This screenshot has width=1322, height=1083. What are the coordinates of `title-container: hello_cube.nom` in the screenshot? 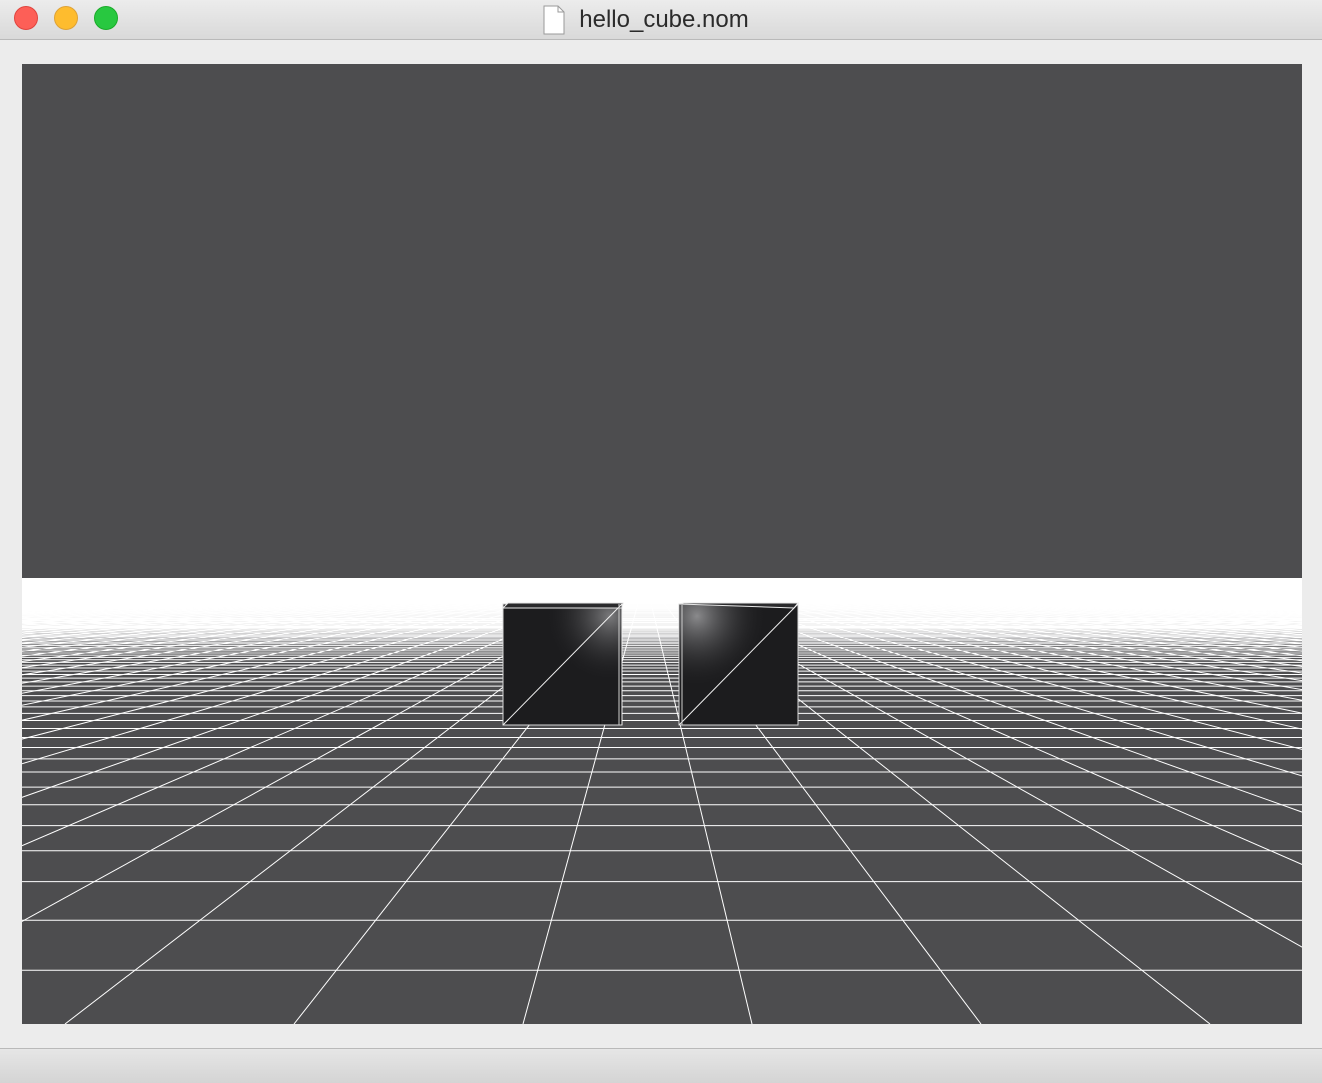 It's located at (661, 19).